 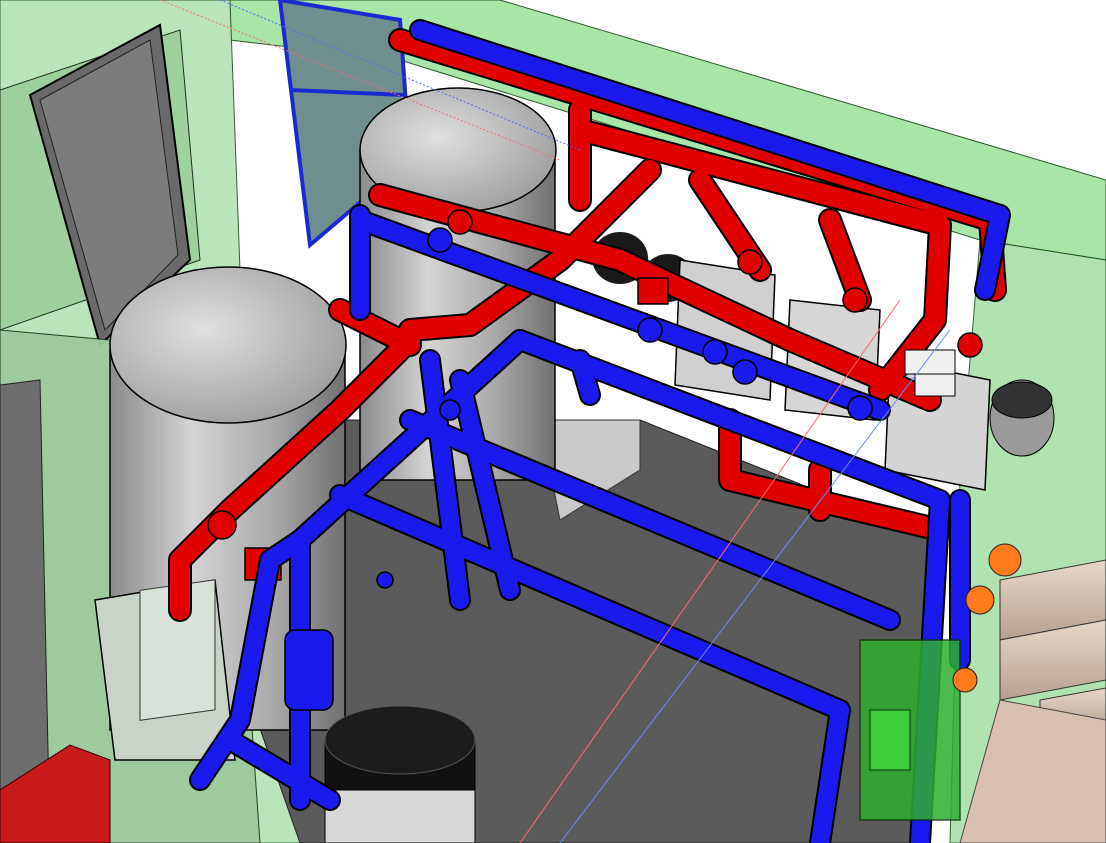 What do you see at coordinates (1022, 400) in the screenshot?
I see `small-expansion-vessel-top` at bounding box center [1022, 400].